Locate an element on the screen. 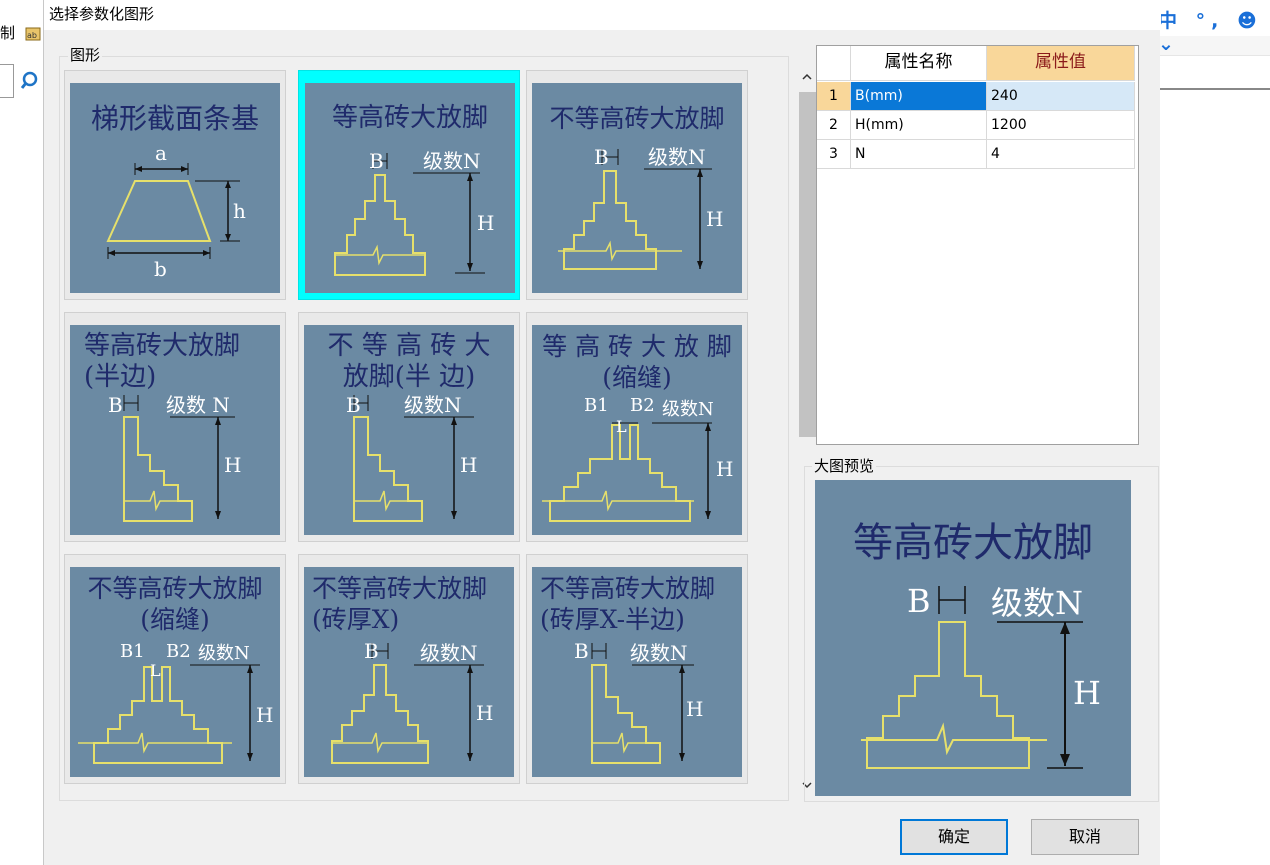 Image resolution: width=1270 pixels, height=865 pixels. row-index: 3 is located at coordinates (834, 154).